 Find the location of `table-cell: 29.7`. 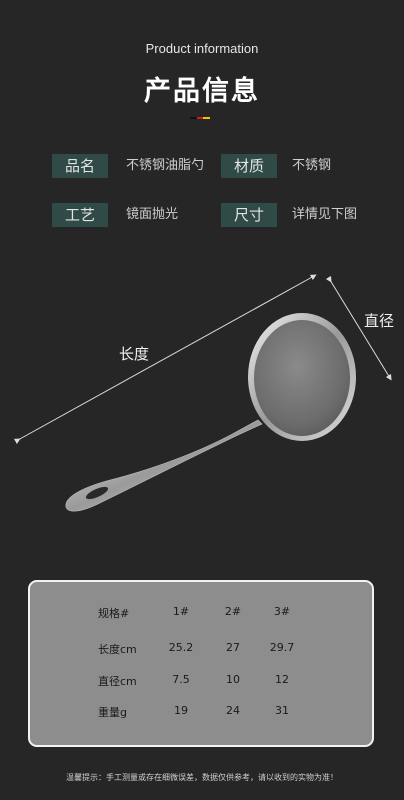

table-cell: 29.7 is located at coordinates (282, 647).